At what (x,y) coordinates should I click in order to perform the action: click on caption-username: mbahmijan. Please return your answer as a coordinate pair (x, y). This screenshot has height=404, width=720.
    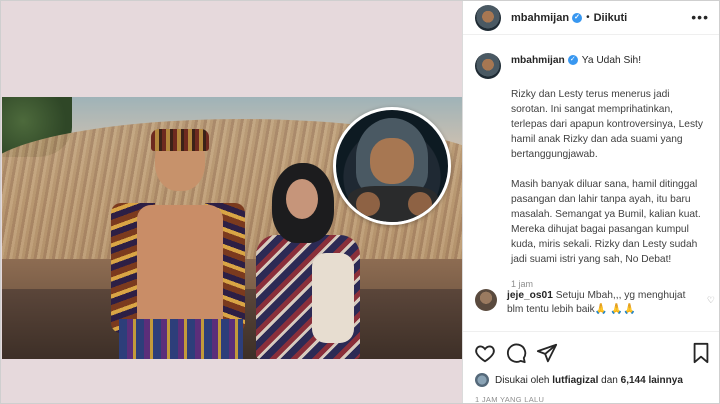
    Looking at the image, I should click on (538, 60).